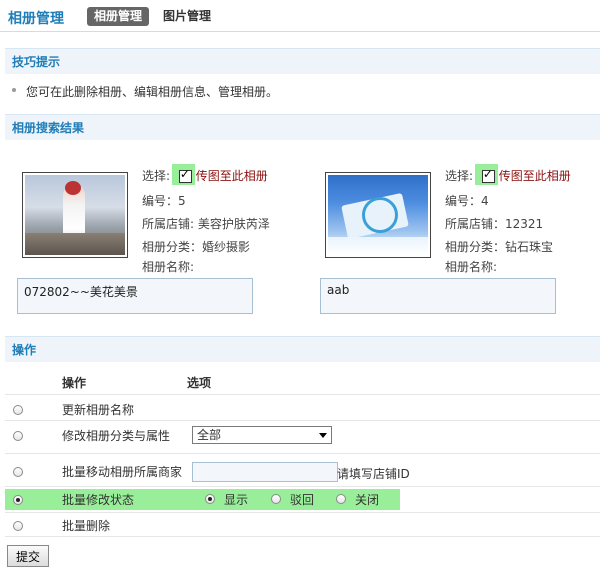 The width and height of the screenshot is (600, 574). What do you see at coordinates (18, 526) in the screenshot?
I see `radio-batch-delete` at bounding box center [18, 526].